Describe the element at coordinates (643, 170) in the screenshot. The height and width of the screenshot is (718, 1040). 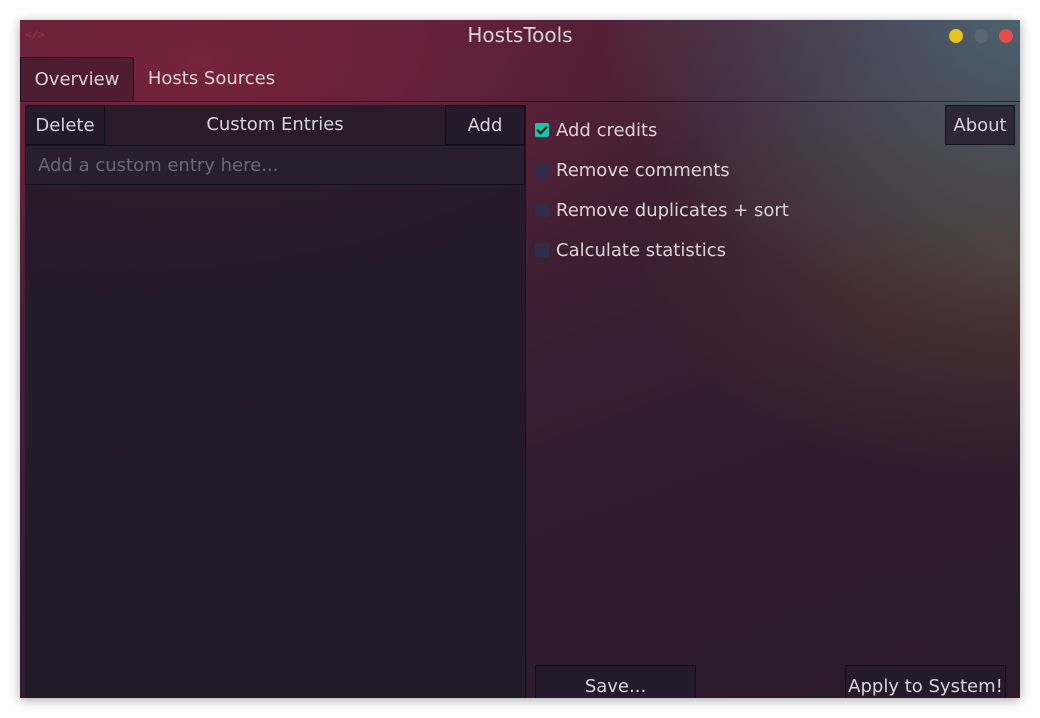
I see `option-label: Remove comments` at that location.